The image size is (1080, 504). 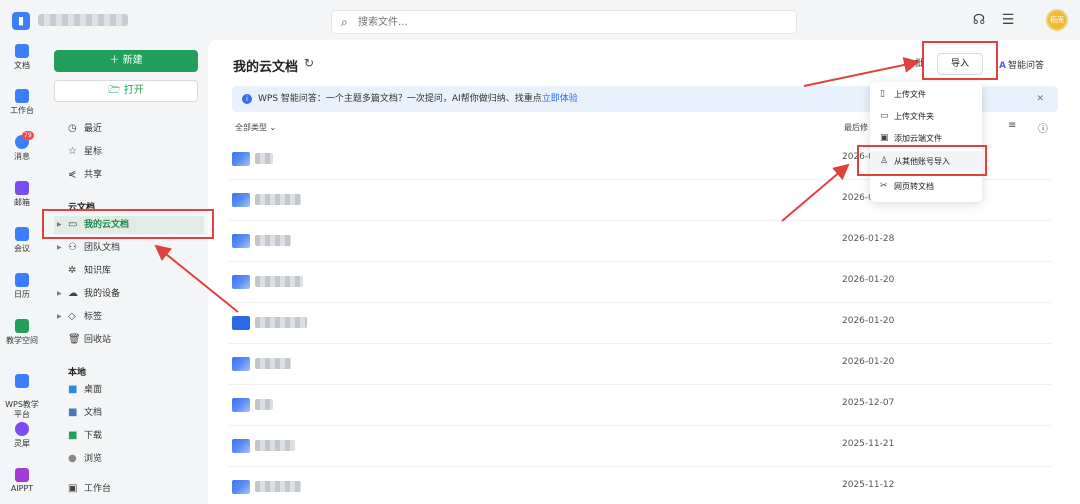 I want to click on nav-tags: ▶ ◇ 标签, so click(x=129, y=317).